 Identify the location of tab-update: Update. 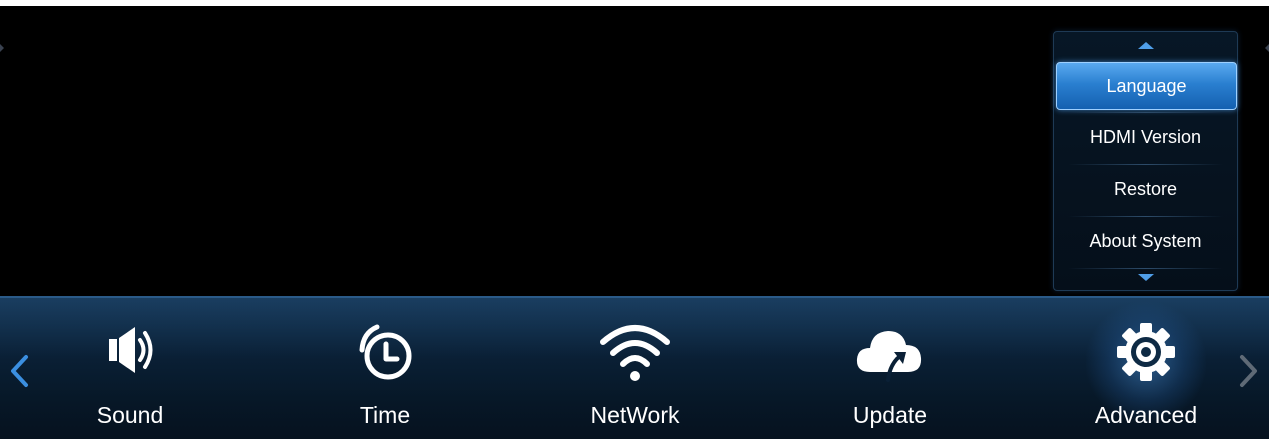
(890, 368).